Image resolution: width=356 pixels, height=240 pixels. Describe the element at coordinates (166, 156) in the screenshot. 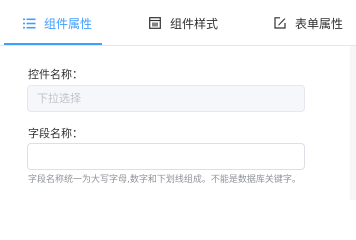

I see `field-name-input` at that location.